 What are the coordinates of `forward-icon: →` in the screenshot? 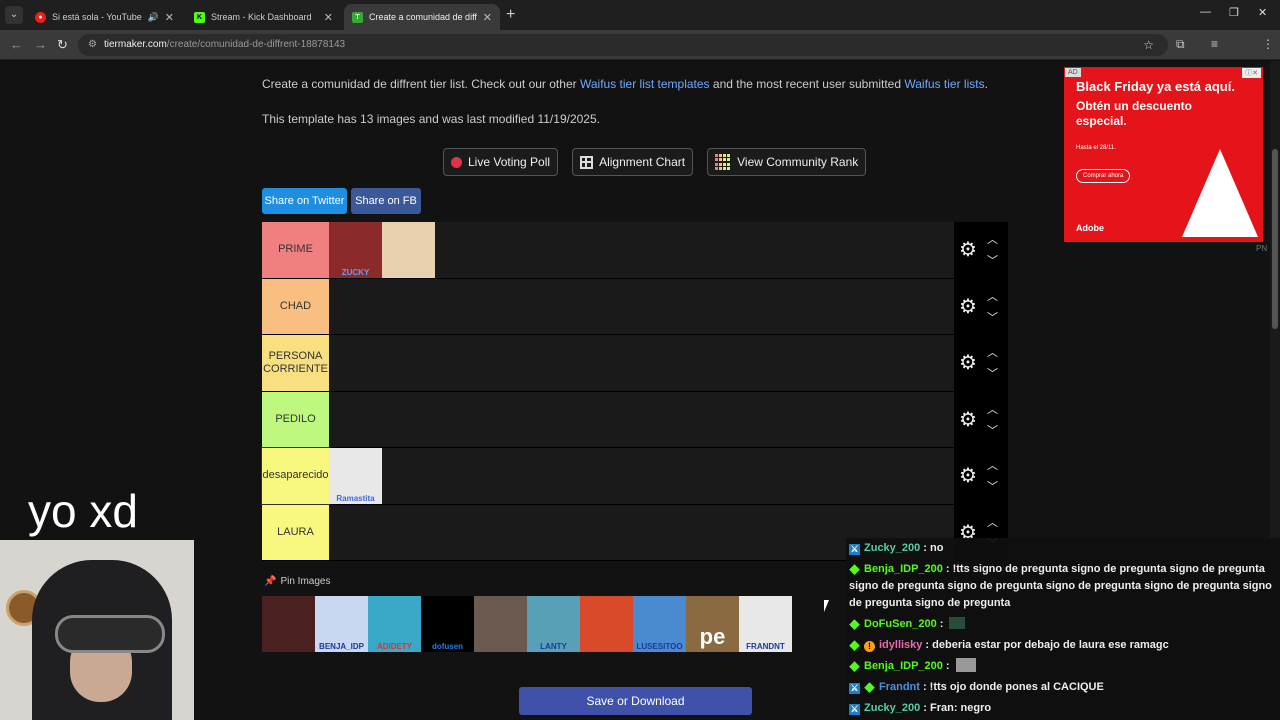 It's located at (40, 44).